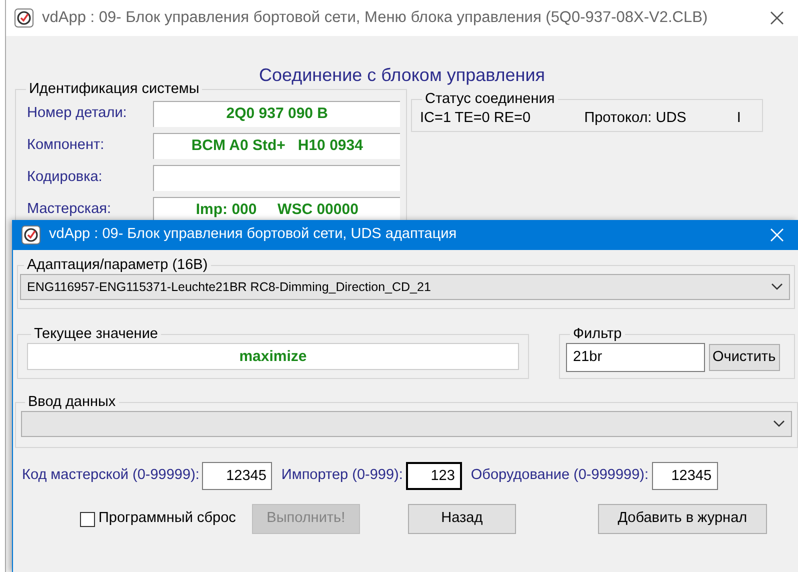 This screenshot has height=572, width=798. Describe the element at coordinates (117, 265) in the screenshot. I see `group-label: Адаптация/параметр (16B)` at that location.